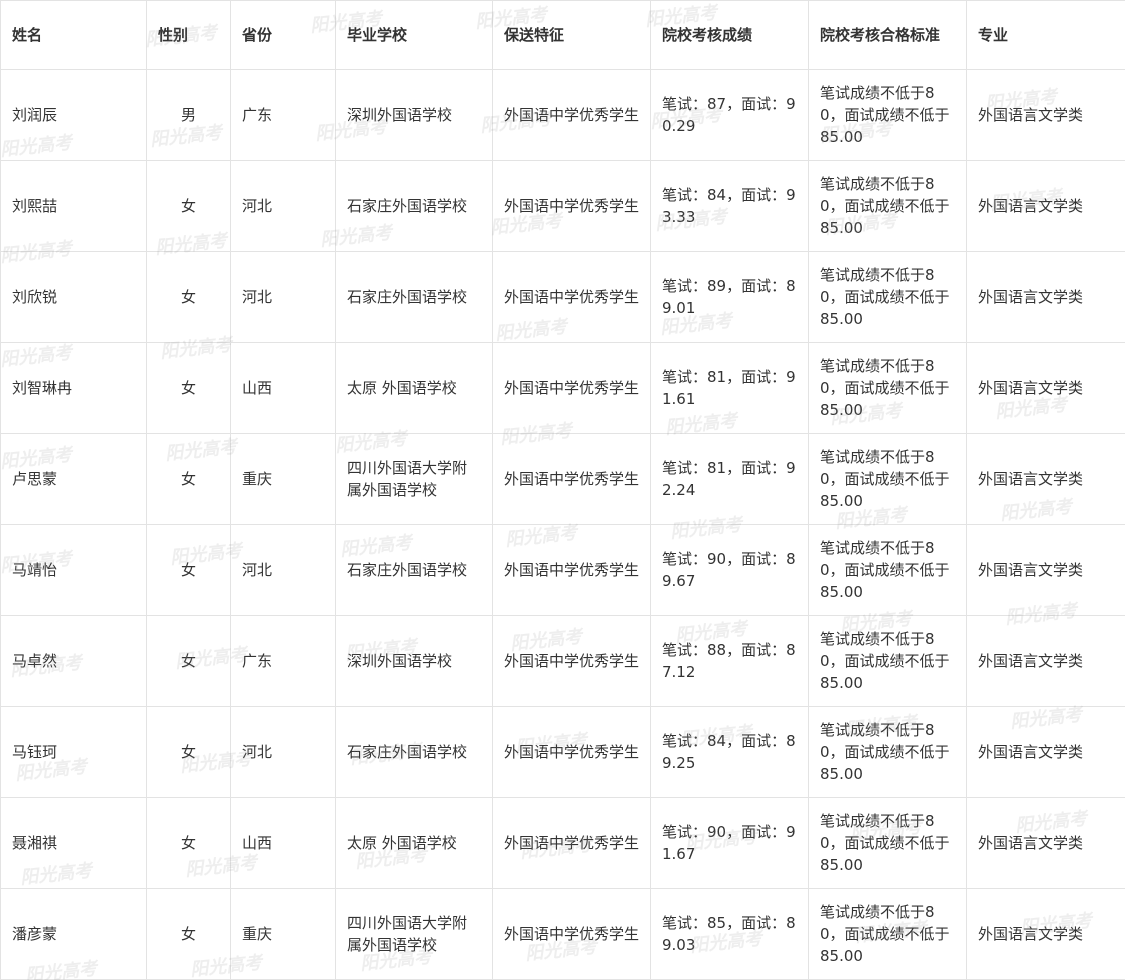 This screenshot has width=1125, height=980. I want to click on header-school: 毕业学校, so click(414, 35).